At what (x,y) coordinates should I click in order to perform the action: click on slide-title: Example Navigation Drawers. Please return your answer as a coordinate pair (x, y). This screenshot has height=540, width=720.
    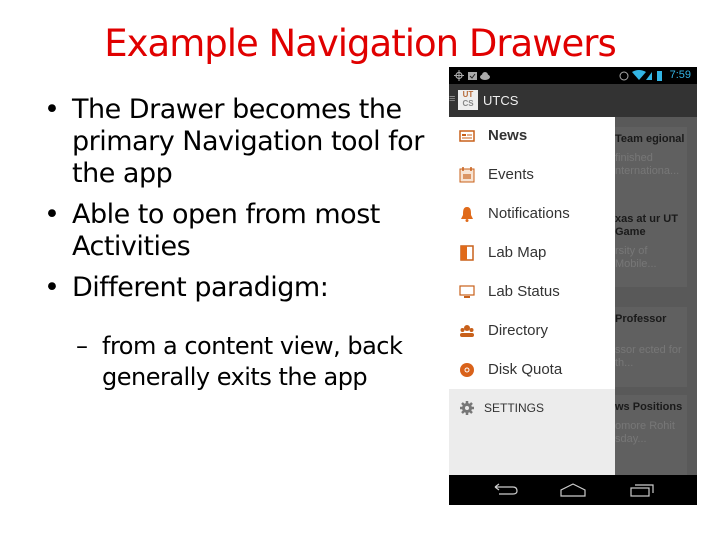
    Looking at the image, I should click on (360, 43).